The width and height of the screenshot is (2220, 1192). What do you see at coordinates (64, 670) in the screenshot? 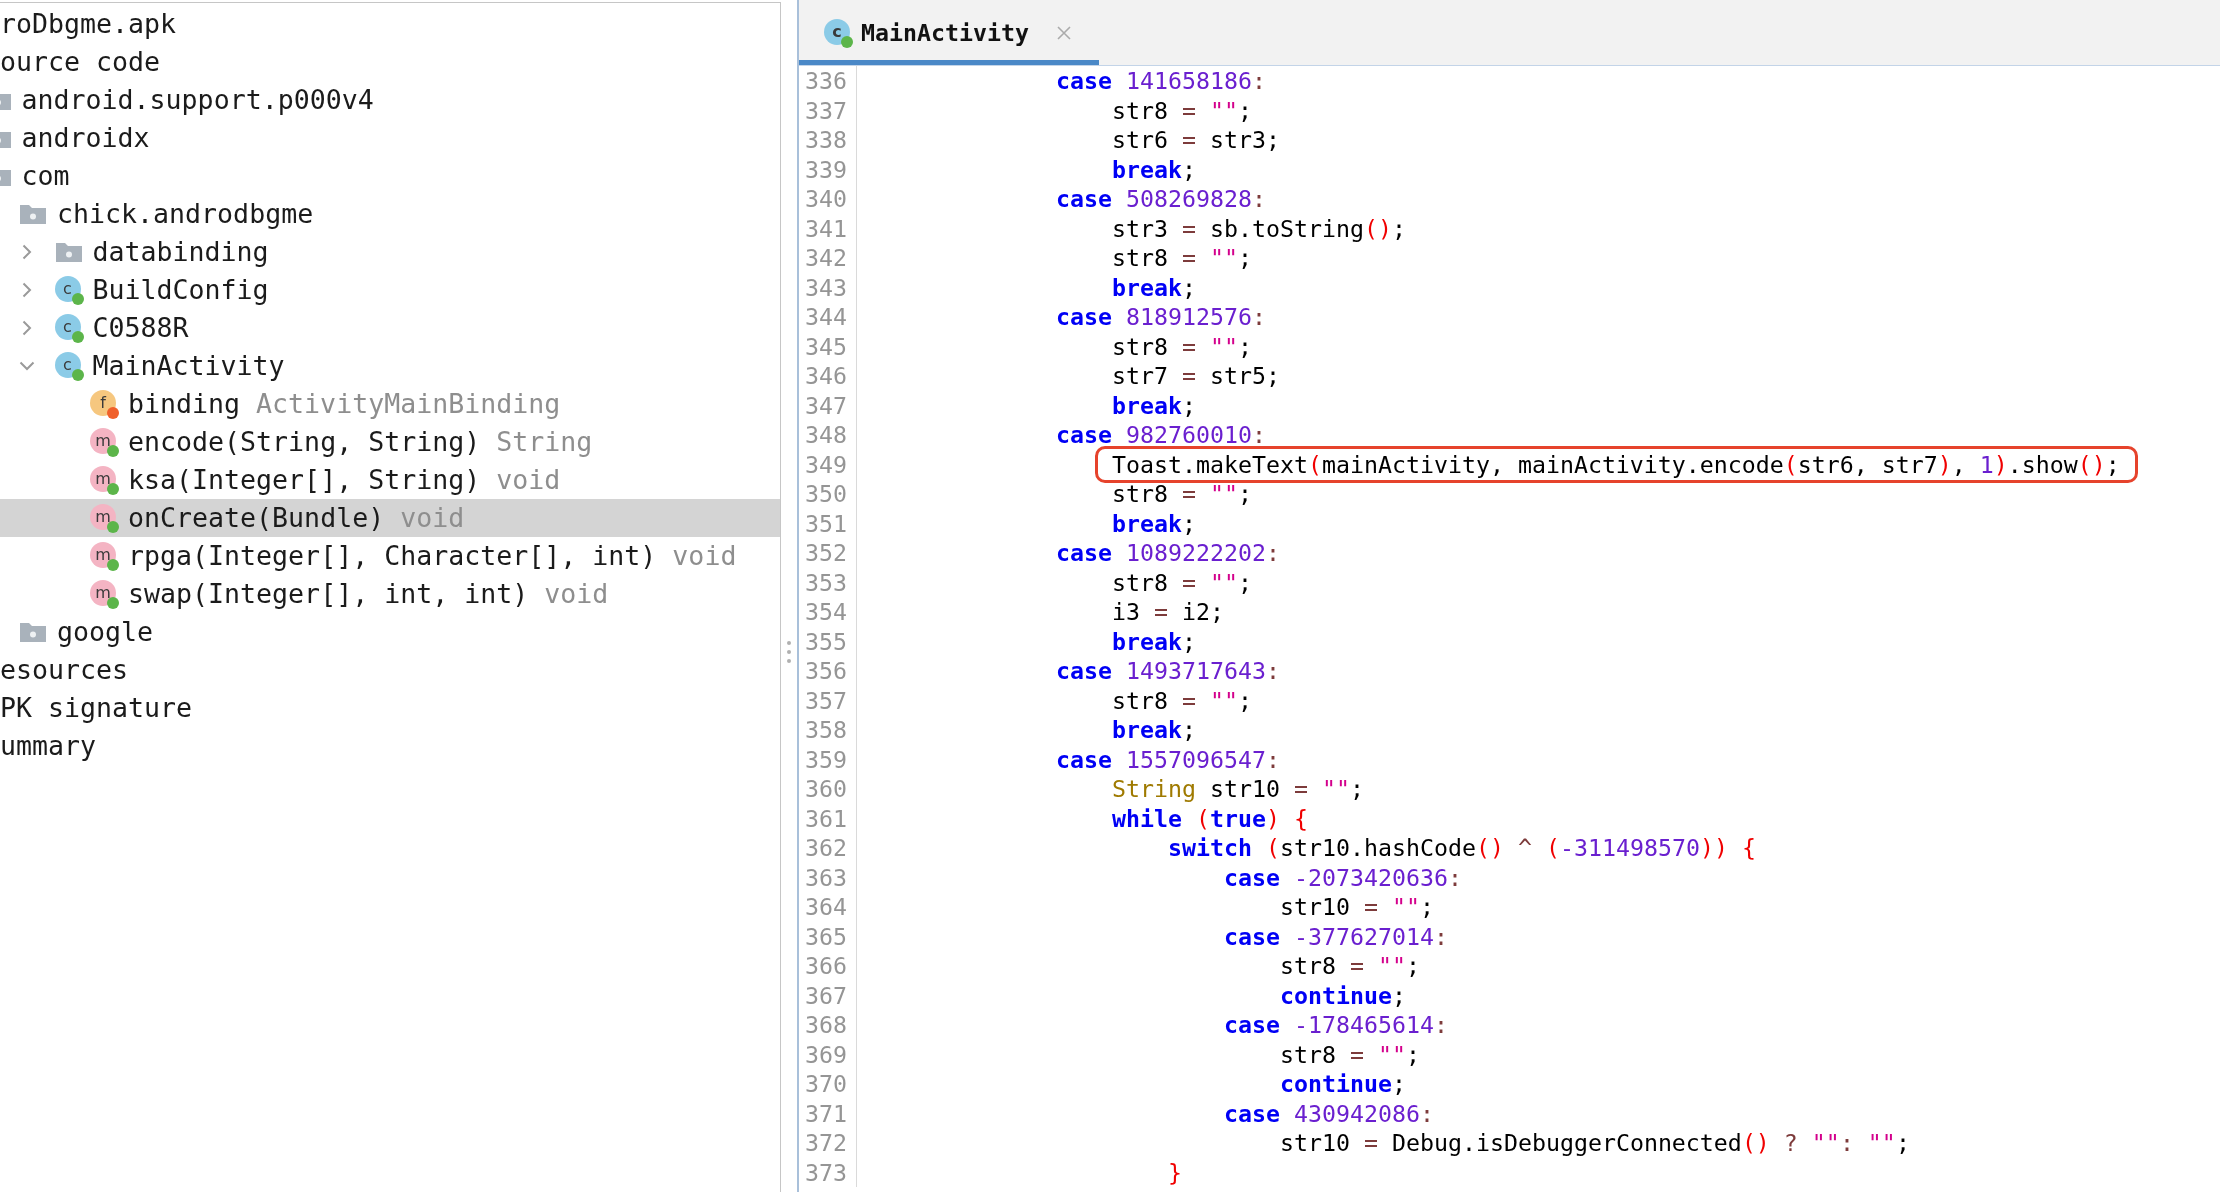
I see `tree-item-label: esources` at bounding box center [64, 670].